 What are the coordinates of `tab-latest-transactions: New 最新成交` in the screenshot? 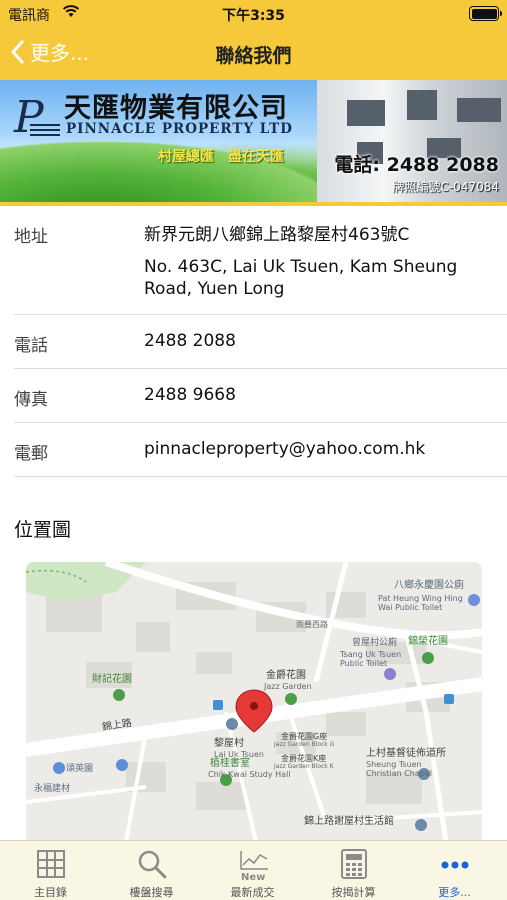 It's located at (252, 870).